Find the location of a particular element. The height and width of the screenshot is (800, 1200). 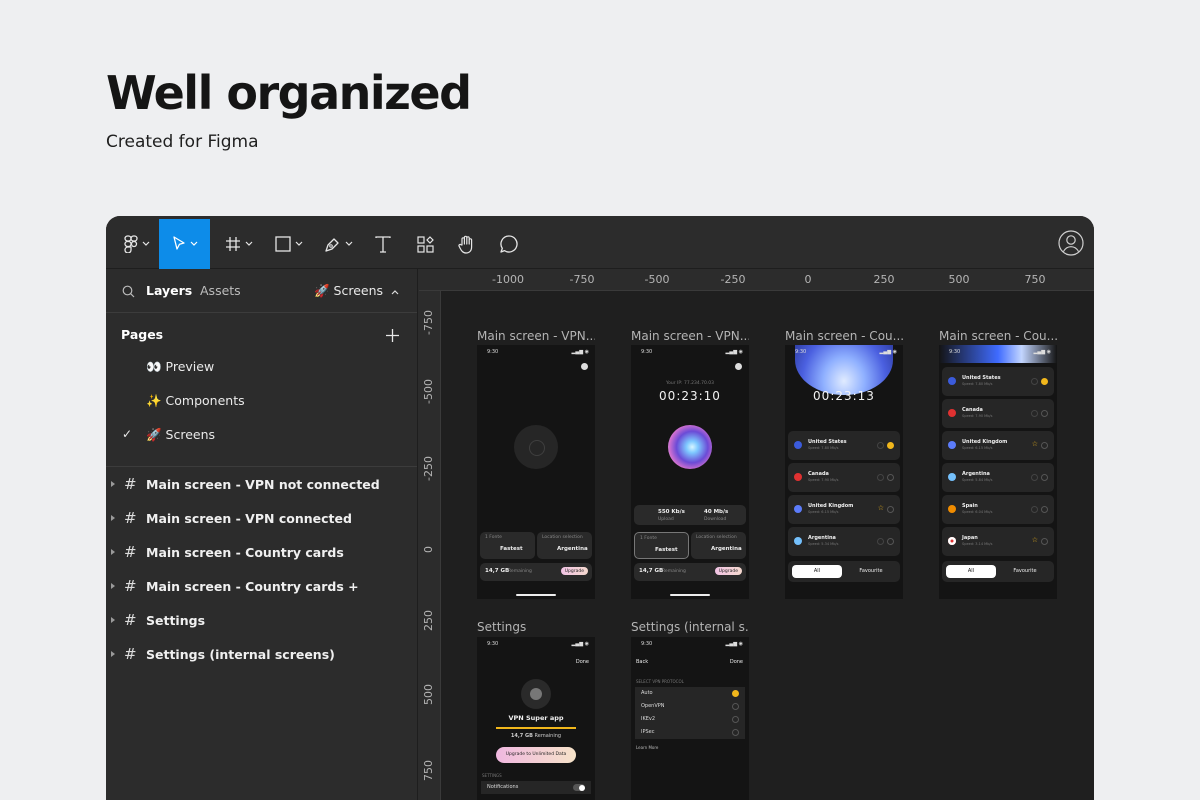

comment-tool-button is located at coordinates (509, 244).